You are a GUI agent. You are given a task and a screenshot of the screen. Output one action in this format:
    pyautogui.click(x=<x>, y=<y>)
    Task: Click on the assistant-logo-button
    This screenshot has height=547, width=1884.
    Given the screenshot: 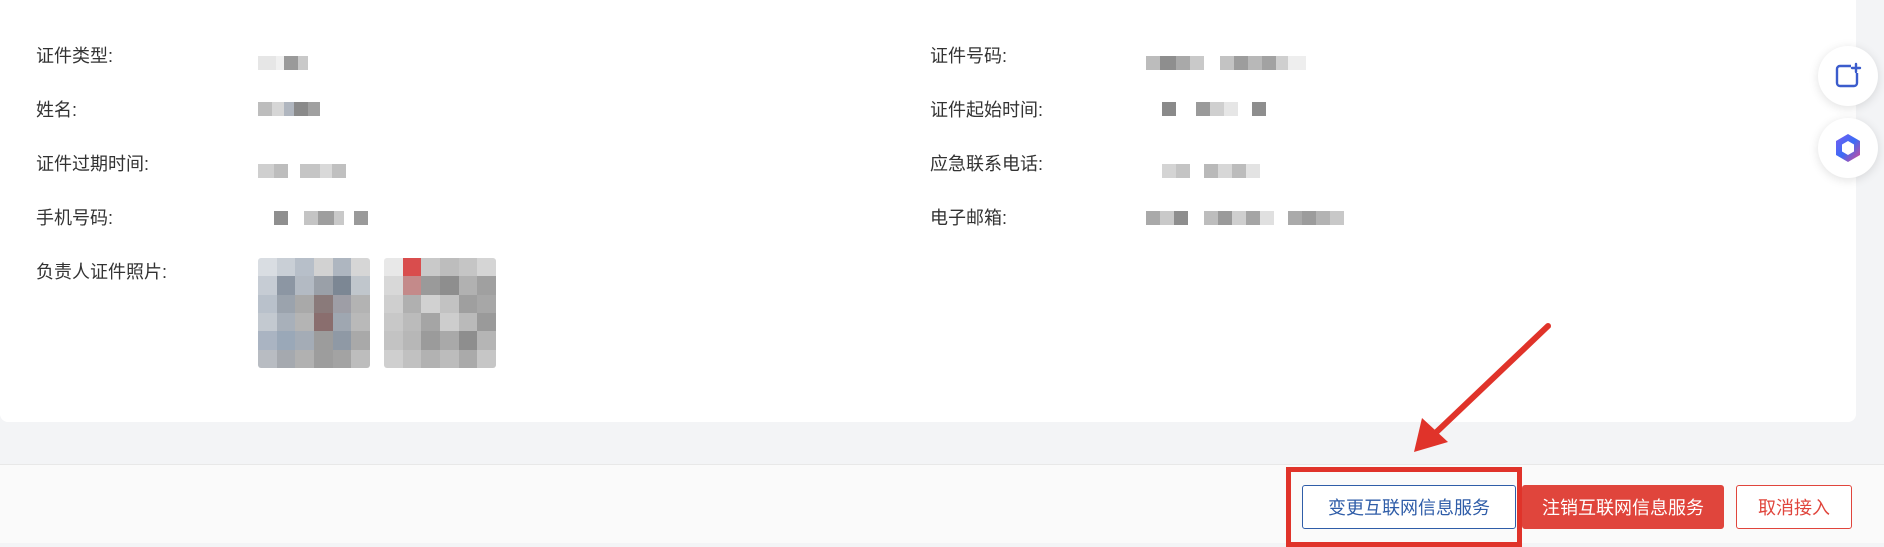 What is the action you would take?
    pyautogui.click(x=1848, y=148)
    